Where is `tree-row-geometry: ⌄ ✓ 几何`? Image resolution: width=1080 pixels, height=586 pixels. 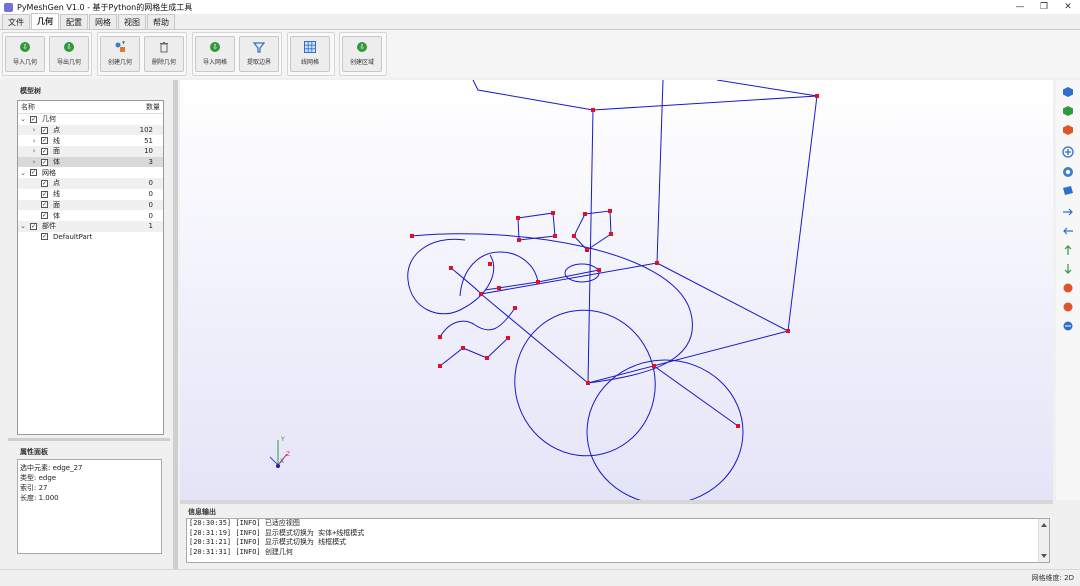
tree-row-geometry: ⌄ ✓ 几何 is located at coordinates (90, 119).